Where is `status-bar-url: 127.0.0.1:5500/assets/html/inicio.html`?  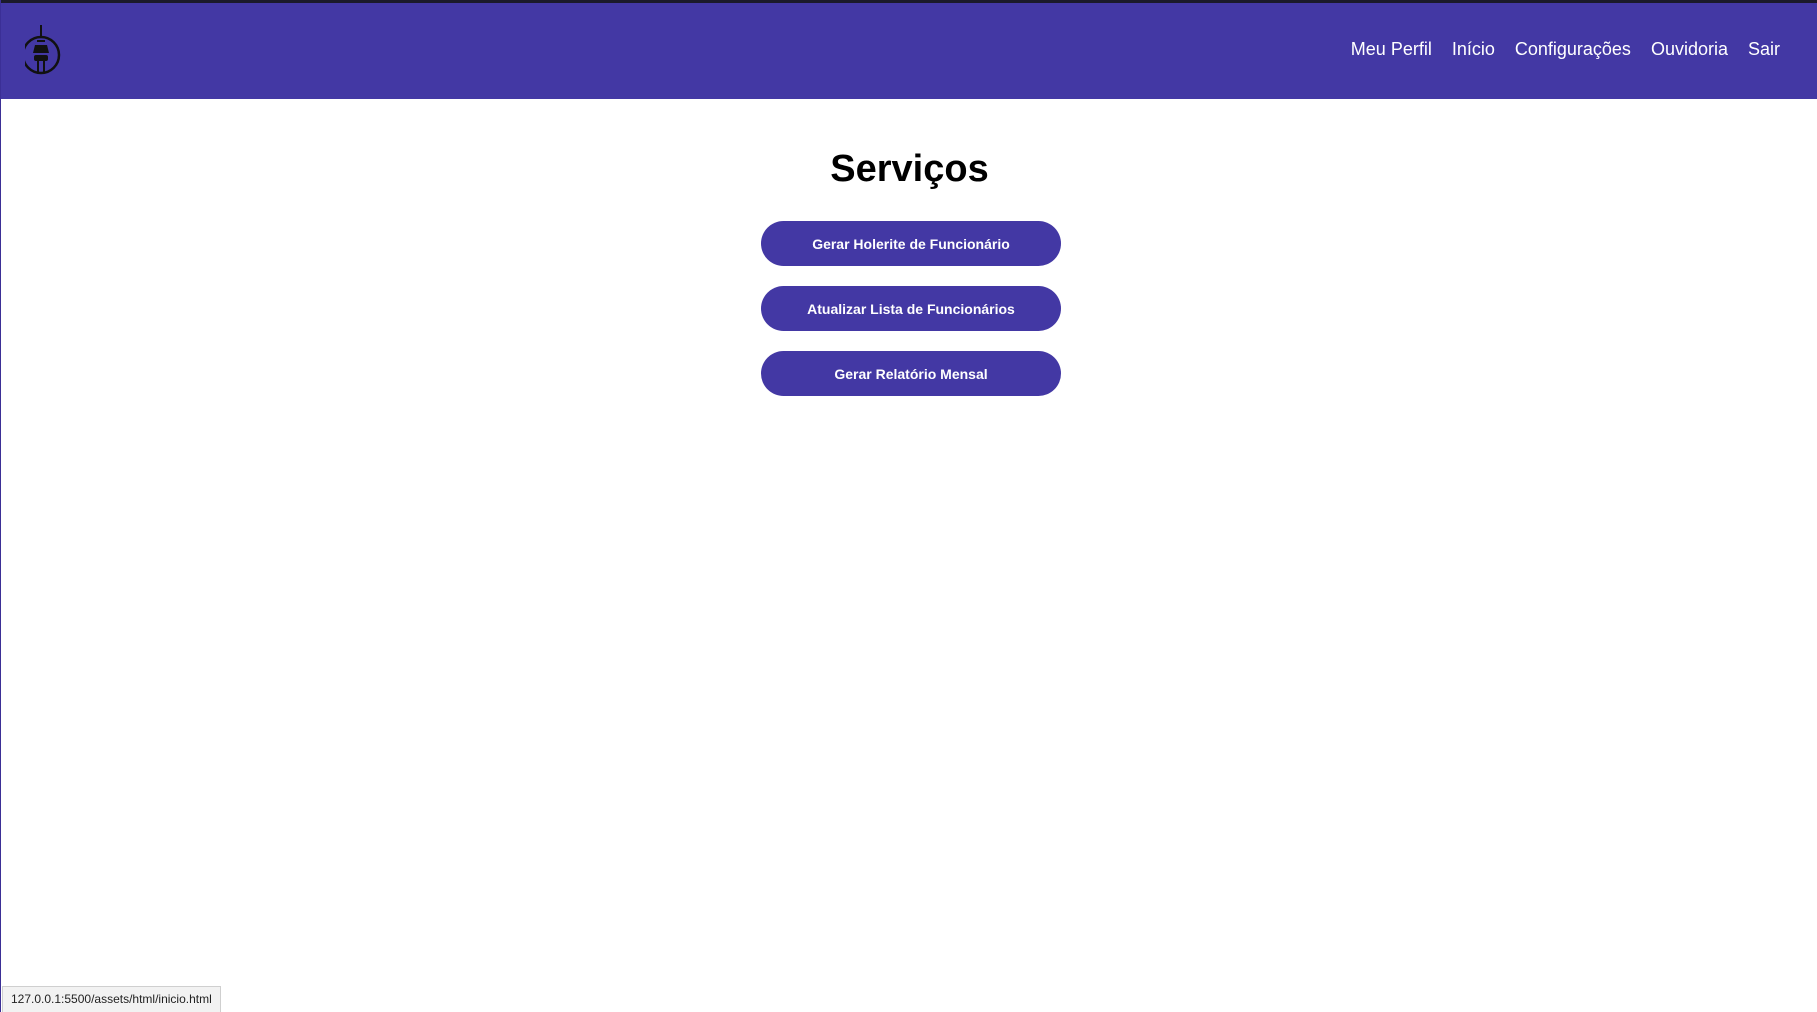
status-bar-url: 127.0.0.1:5500/assets/html/inicio.html is located at coordinates (111, 999).